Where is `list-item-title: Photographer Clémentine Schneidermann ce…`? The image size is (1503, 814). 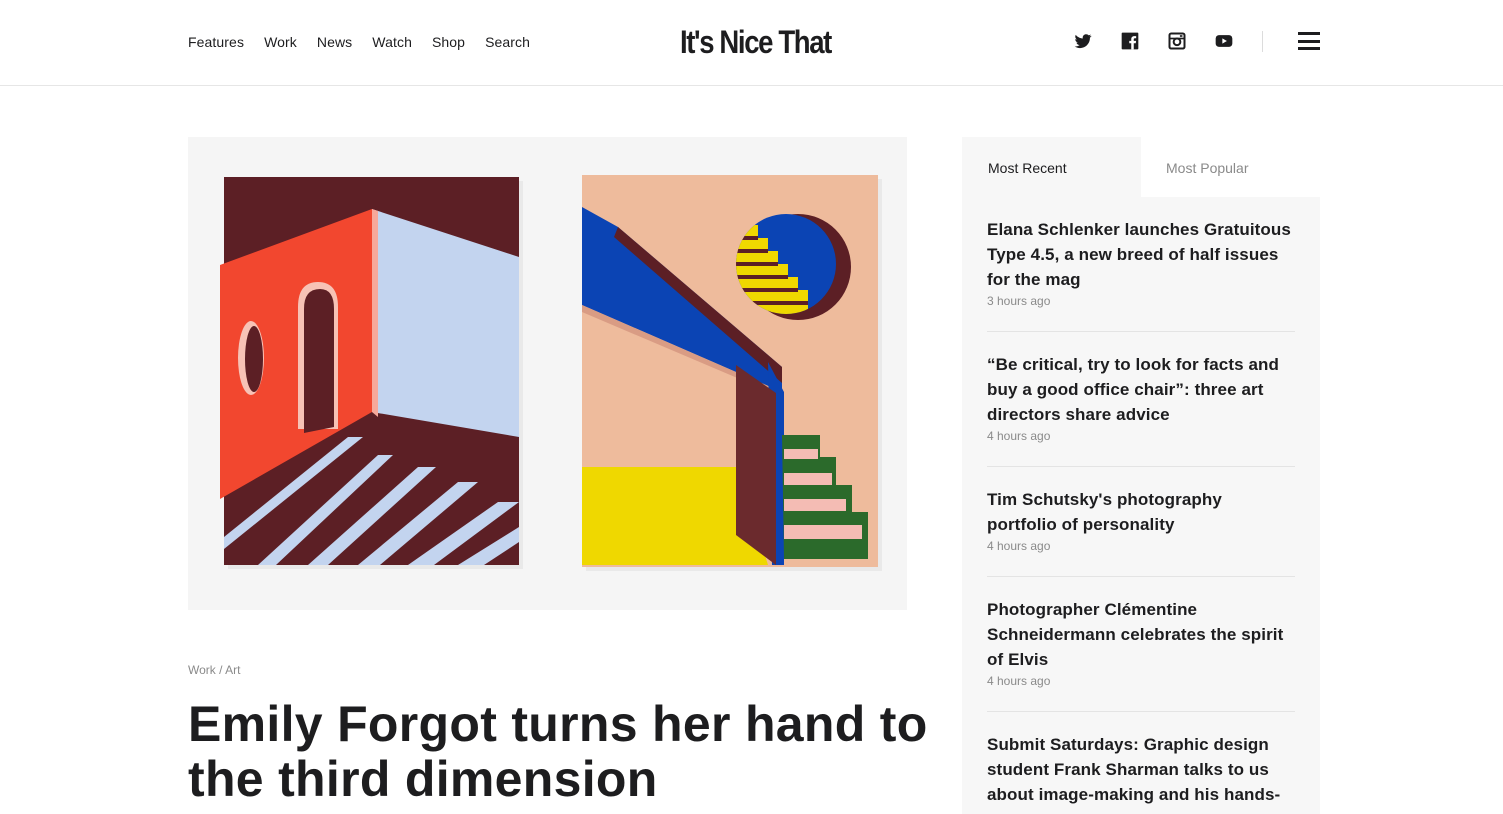 list-item-title: Photographer Clémentine Schneidermann ce… is located at coordinates (1141, 634).